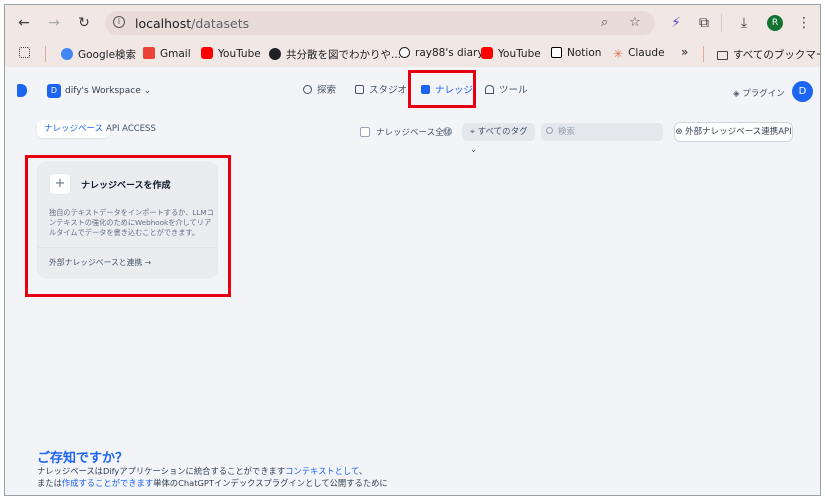 Image resolution: width=825 pixels, height=500 pixels. Describe the element at coordinates (108, 91) in the screenshot. I see `workspace-switcher: dify's Workspace ⌄` at that location.